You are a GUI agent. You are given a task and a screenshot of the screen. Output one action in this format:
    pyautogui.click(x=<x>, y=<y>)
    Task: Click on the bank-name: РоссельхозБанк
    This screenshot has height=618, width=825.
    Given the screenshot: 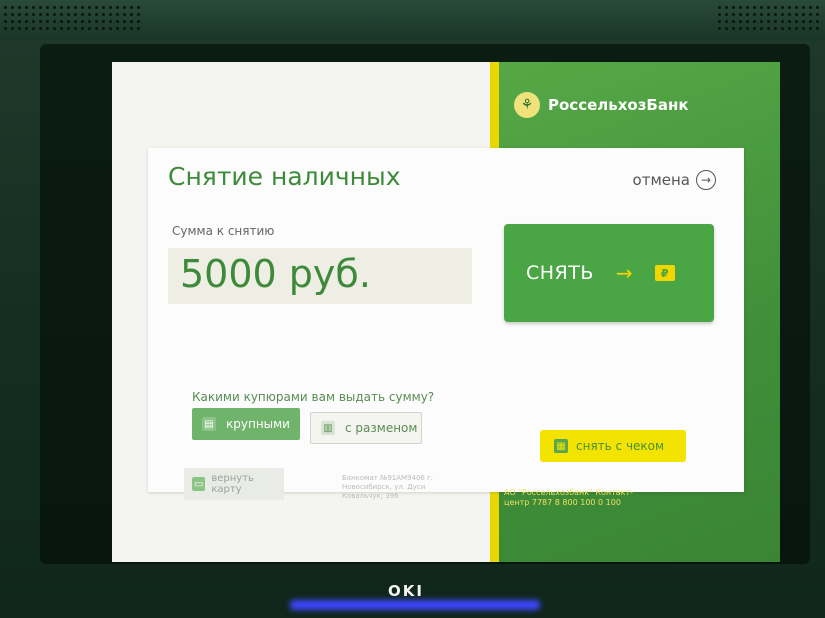 What is the action you would take?
    pyautogui.click(x=618, y=105)
    